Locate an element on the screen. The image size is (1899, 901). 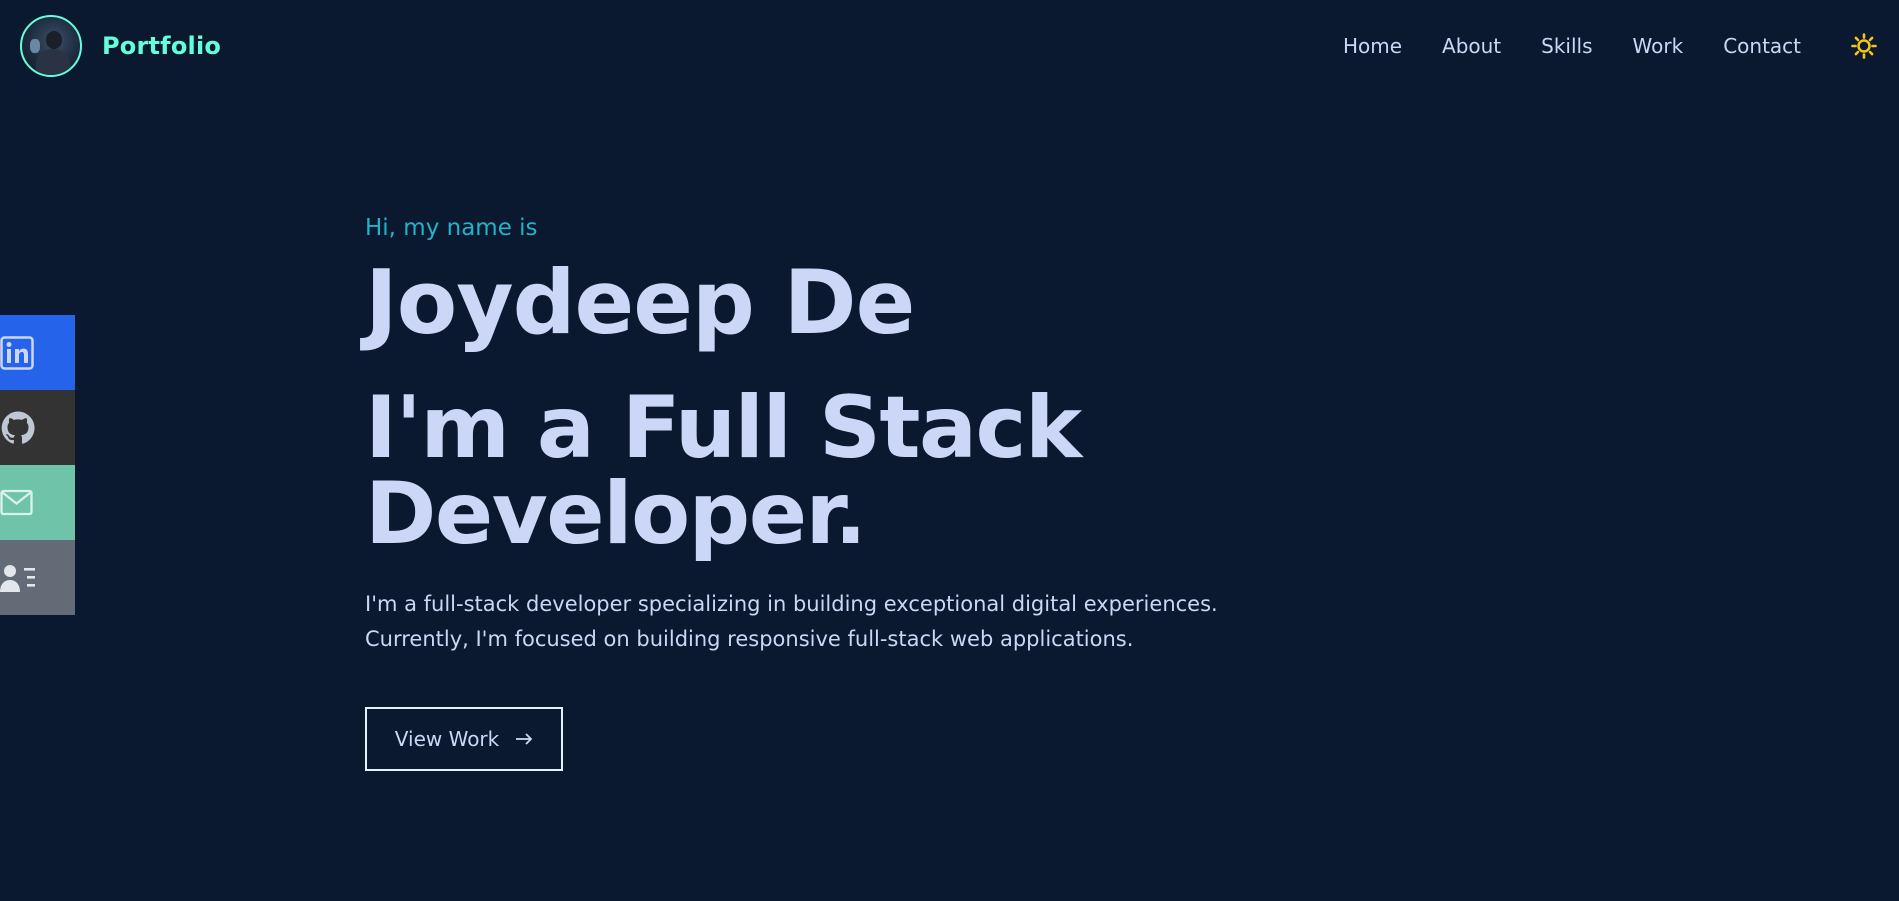
view-work-label: View Work is located at coordinates (447, 739).